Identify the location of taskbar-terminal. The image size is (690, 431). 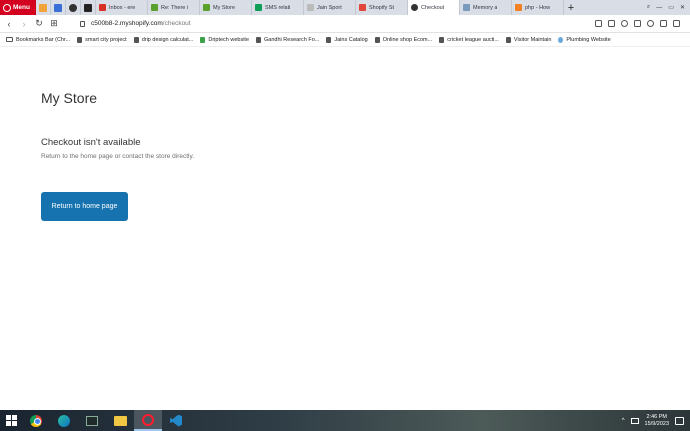
(92, 420).